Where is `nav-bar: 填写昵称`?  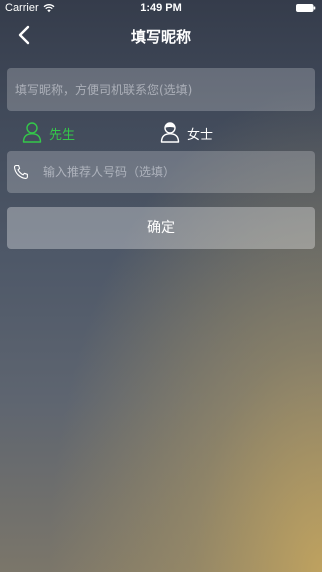
nav-bar: 填写昵称 is located at coordinates (161, 35).